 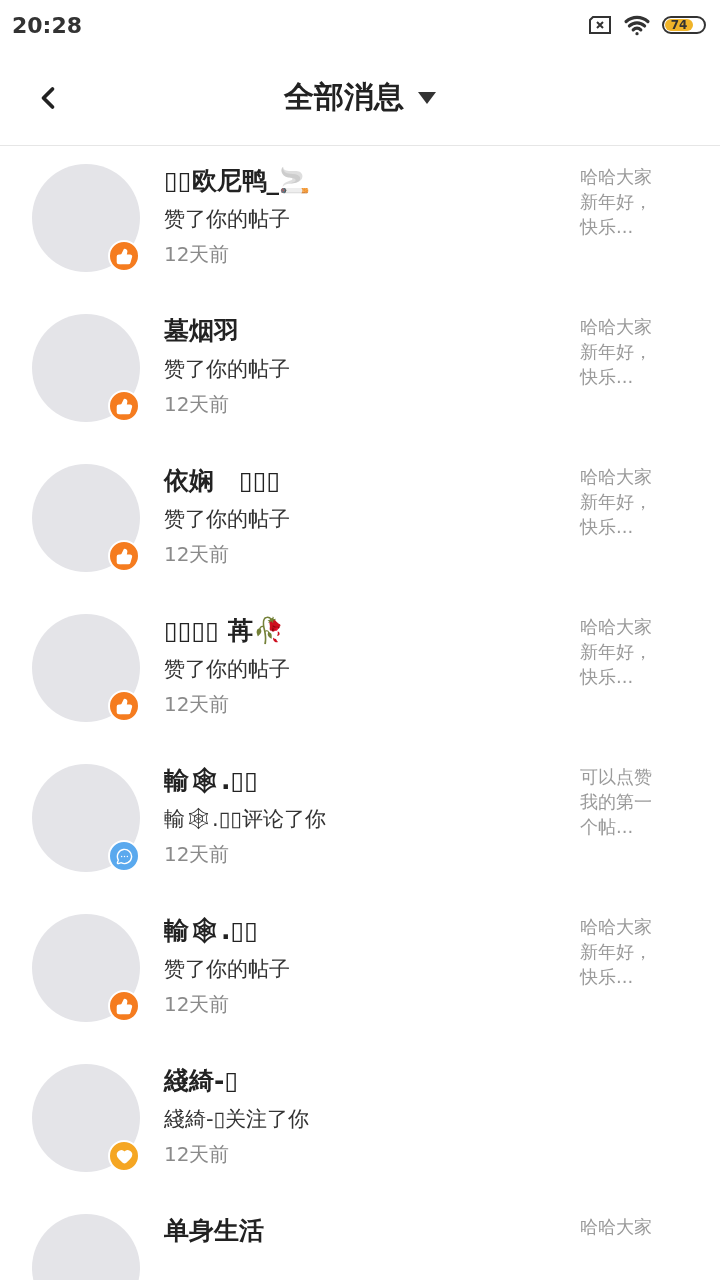 I want to click on user-name: 綫綺-▯, so click(x=202, y=1081).